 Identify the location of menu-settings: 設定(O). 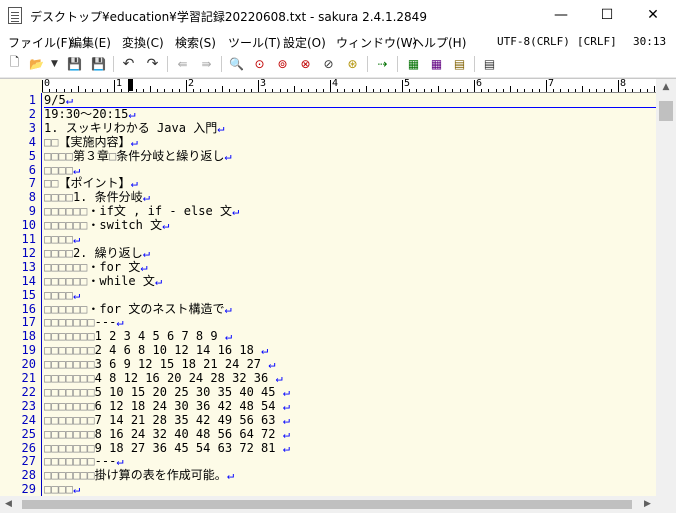
(304, 42).